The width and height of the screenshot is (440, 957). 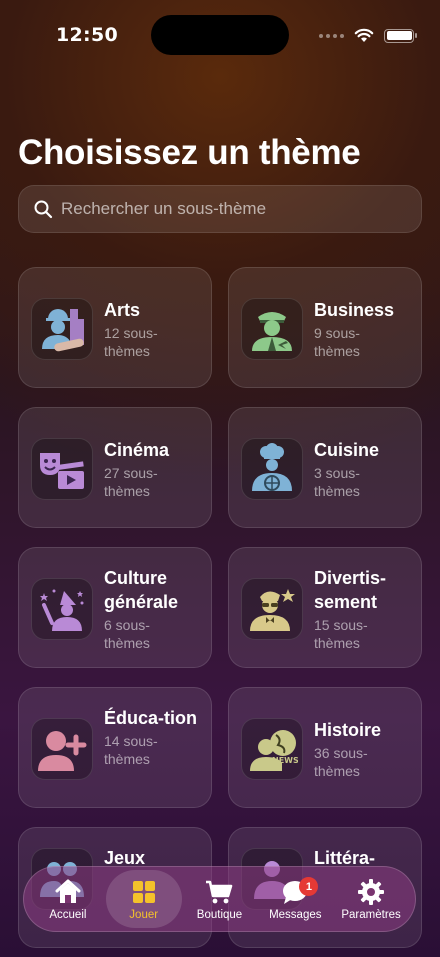 I want to click on dynamic-island, so click(x=220, y=35).